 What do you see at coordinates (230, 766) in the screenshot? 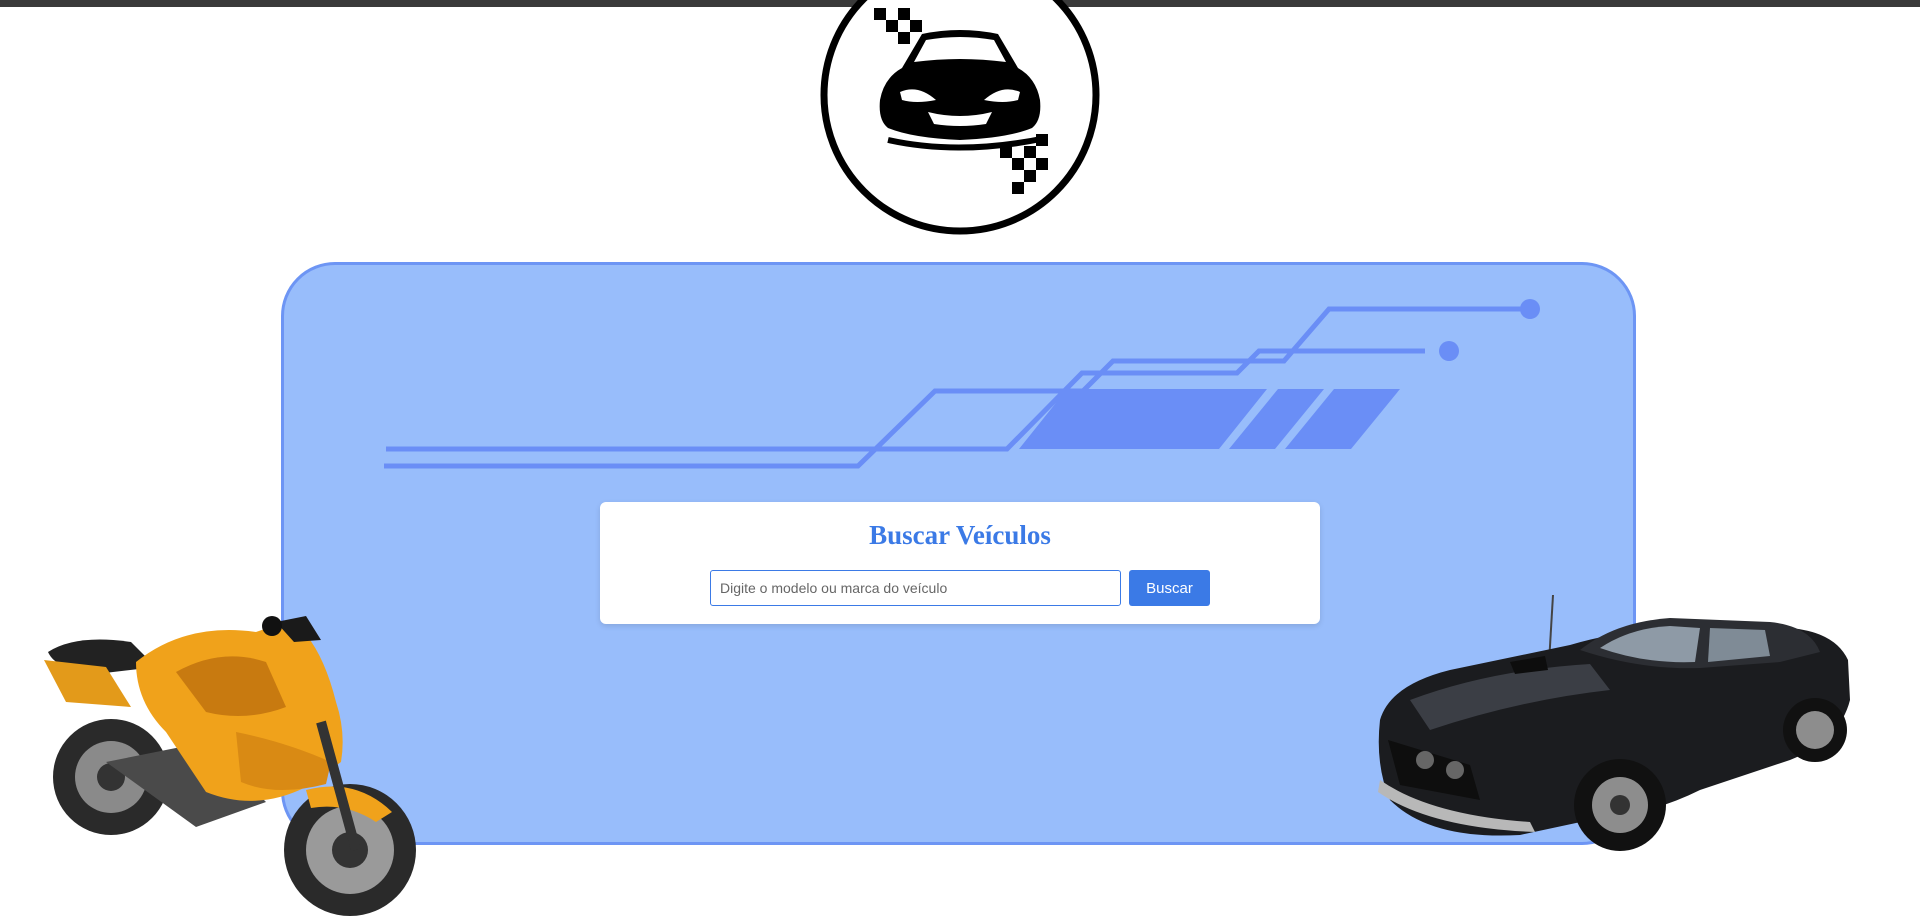
I see `motorcycle-image` at bounding box center [230, 766].